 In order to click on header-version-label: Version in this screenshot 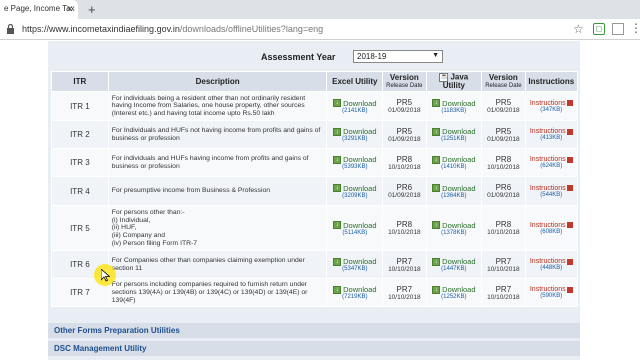, I will do `click(404, 78)`.